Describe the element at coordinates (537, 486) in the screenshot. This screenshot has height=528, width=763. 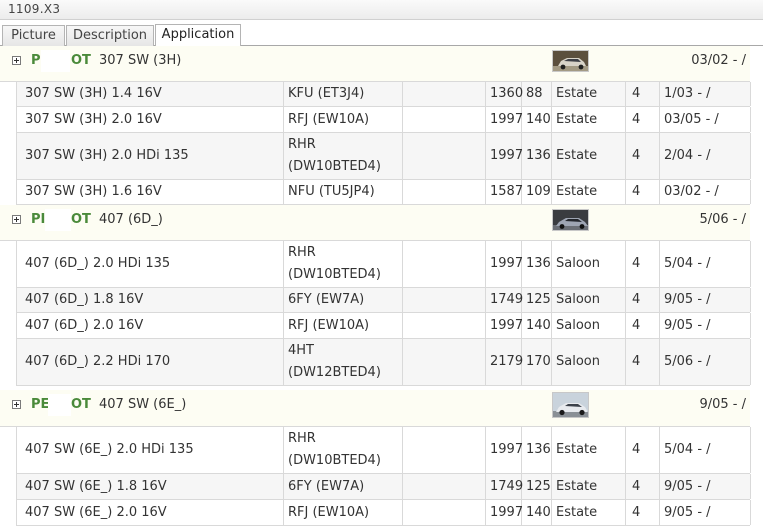
I see `power-kw: 125` at that location.